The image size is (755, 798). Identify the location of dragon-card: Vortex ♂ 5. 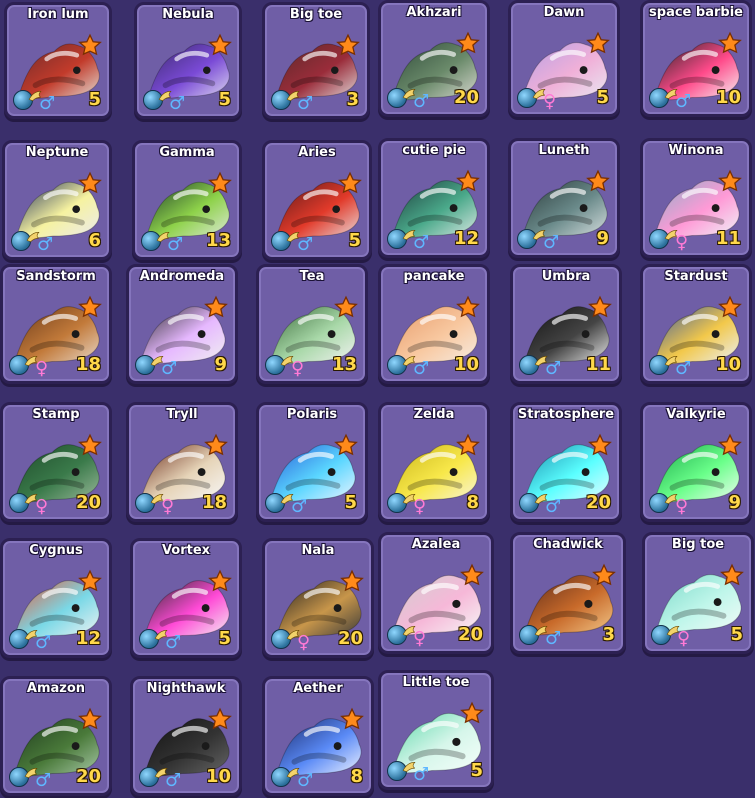
(186, 598).